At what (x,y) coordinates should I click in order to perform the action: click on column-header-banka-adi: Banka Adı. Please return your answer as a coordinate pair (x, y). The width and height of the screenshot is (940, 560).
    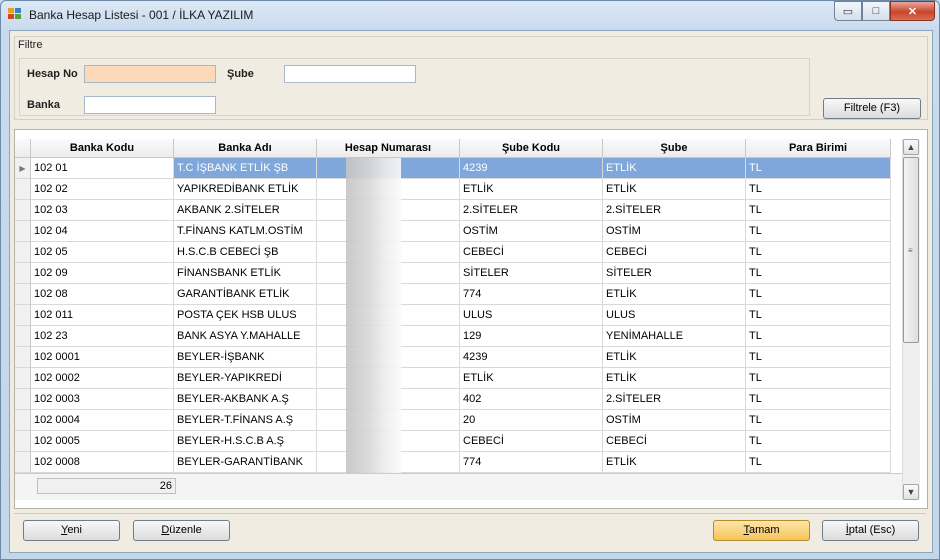
    Looking at the image, I should click on (245, 148).